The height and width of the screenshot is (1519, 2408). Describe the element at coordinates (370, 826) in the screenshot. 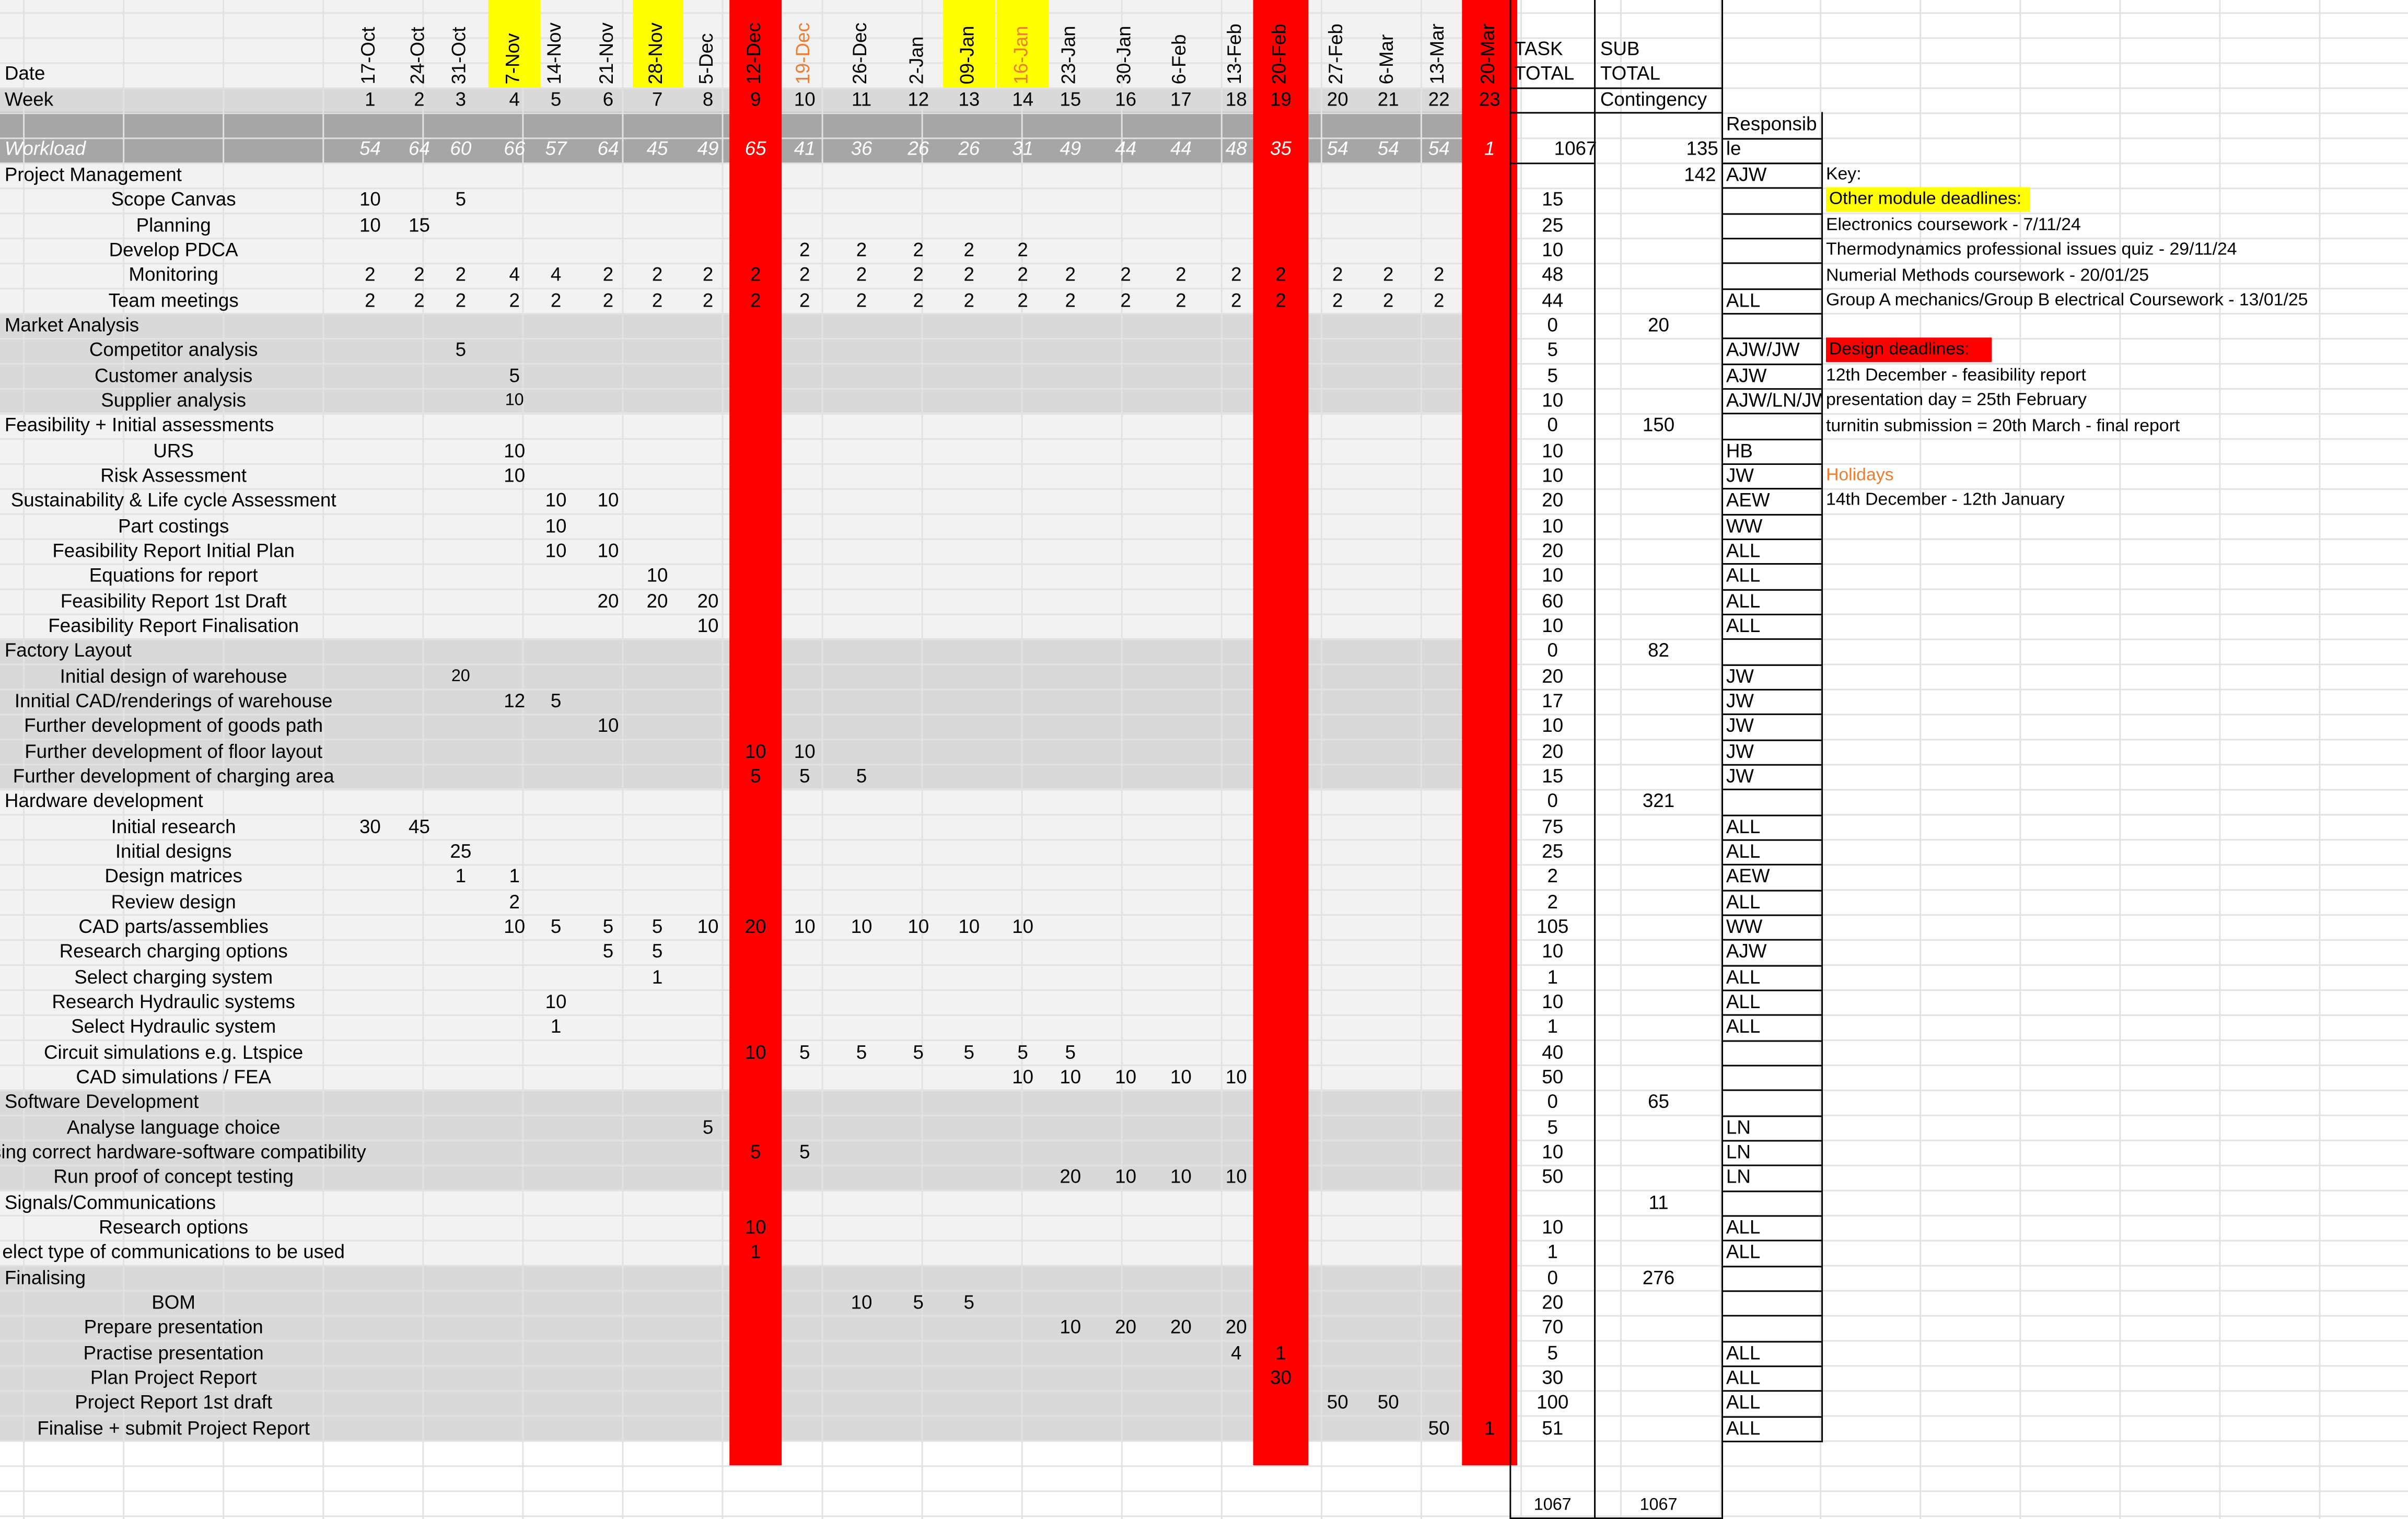

I see `hours-cell: 30` at that location.